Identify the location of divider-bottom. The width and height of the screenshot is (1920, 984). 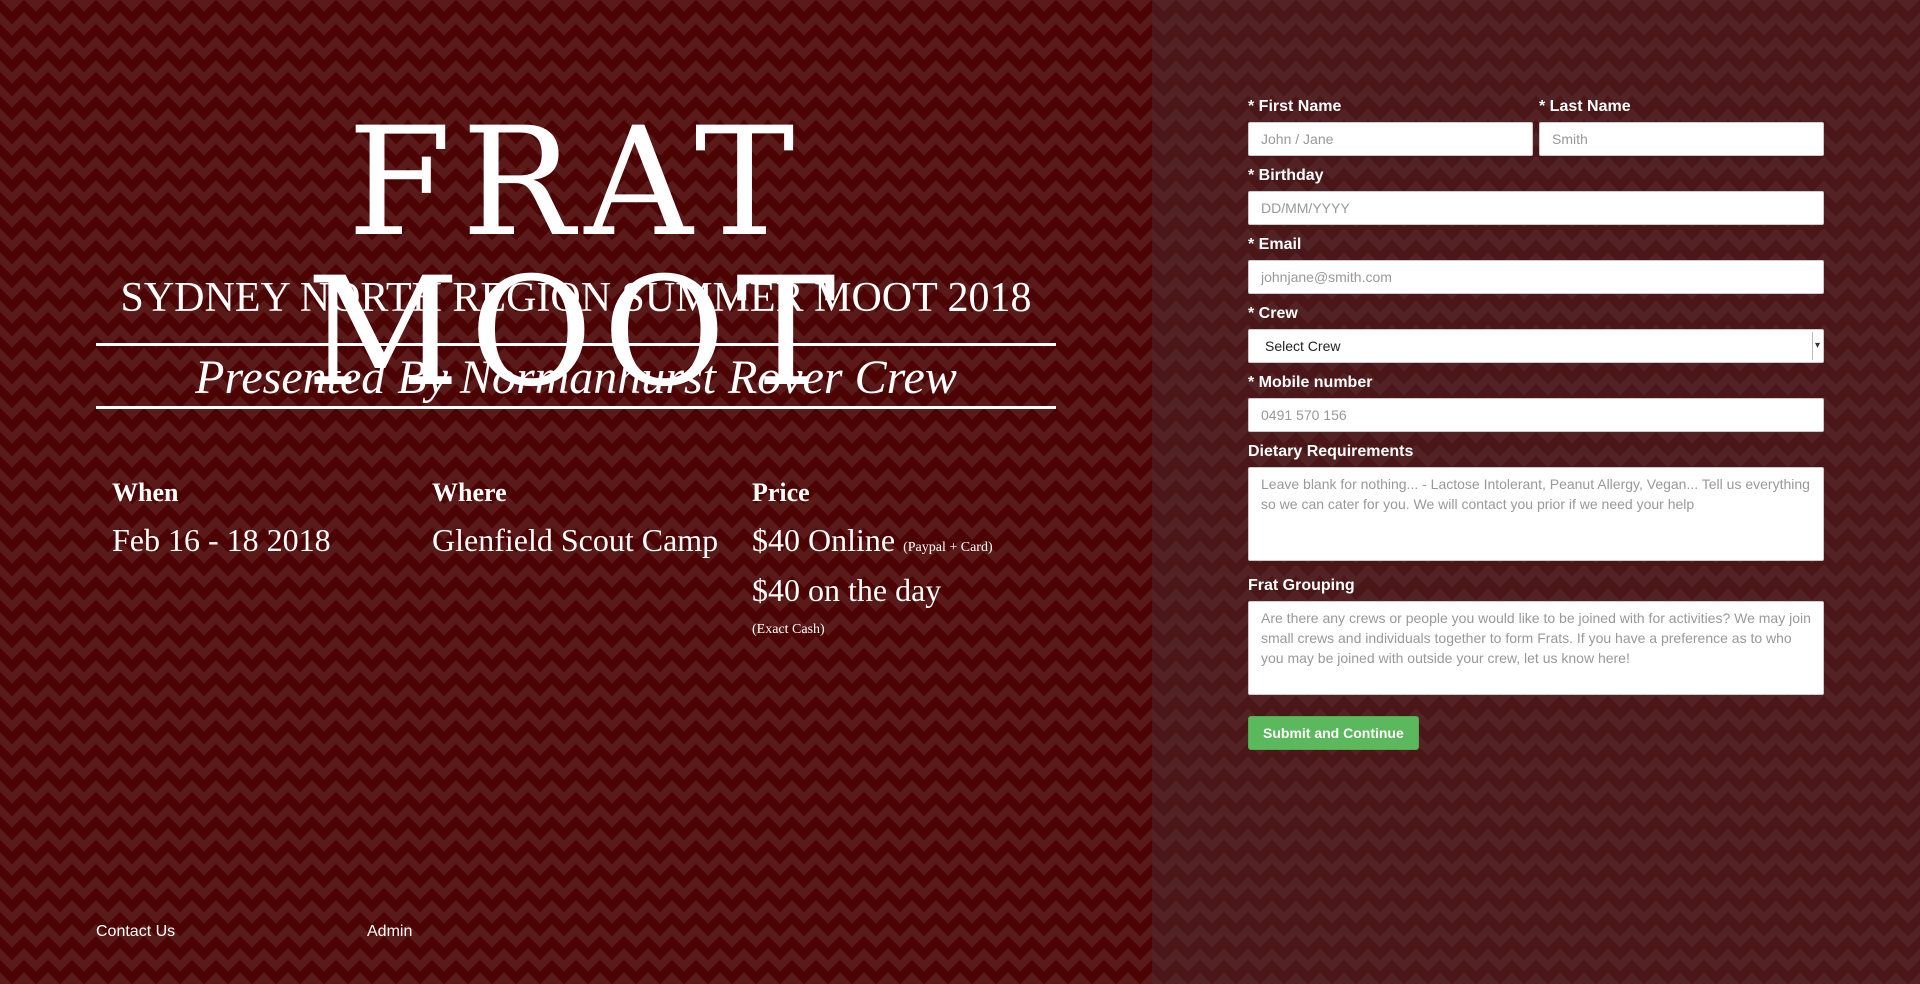
(576, 407).